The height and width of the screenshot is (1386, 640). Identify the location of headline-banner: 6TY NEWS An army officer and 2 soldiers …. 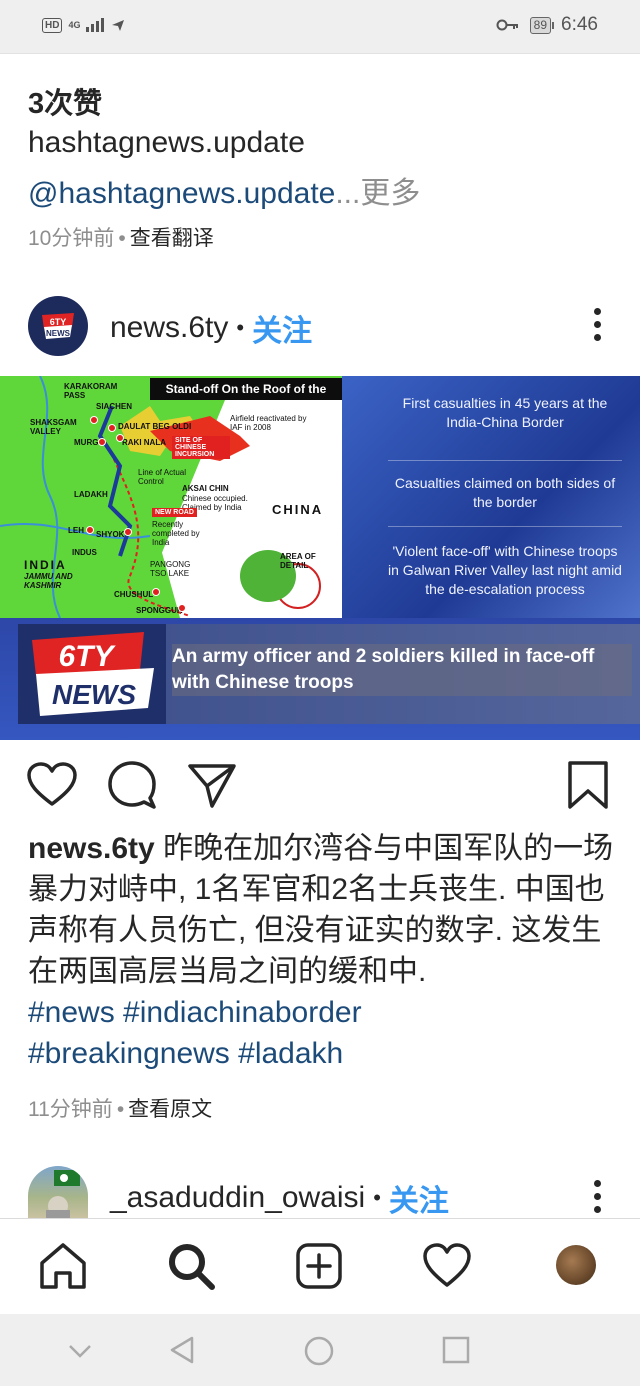
(329, 674).